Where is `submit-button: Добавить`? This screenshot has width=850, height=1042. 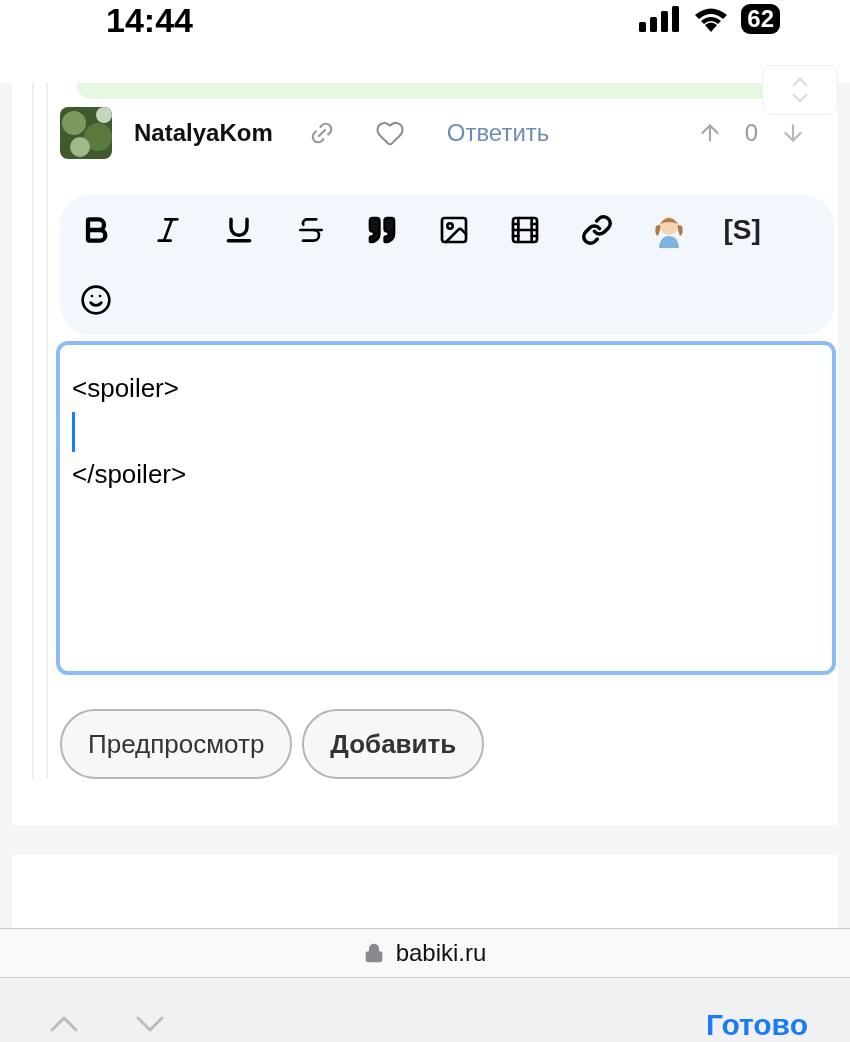 submit-button: Добавить is located at coordinates (393, 744).